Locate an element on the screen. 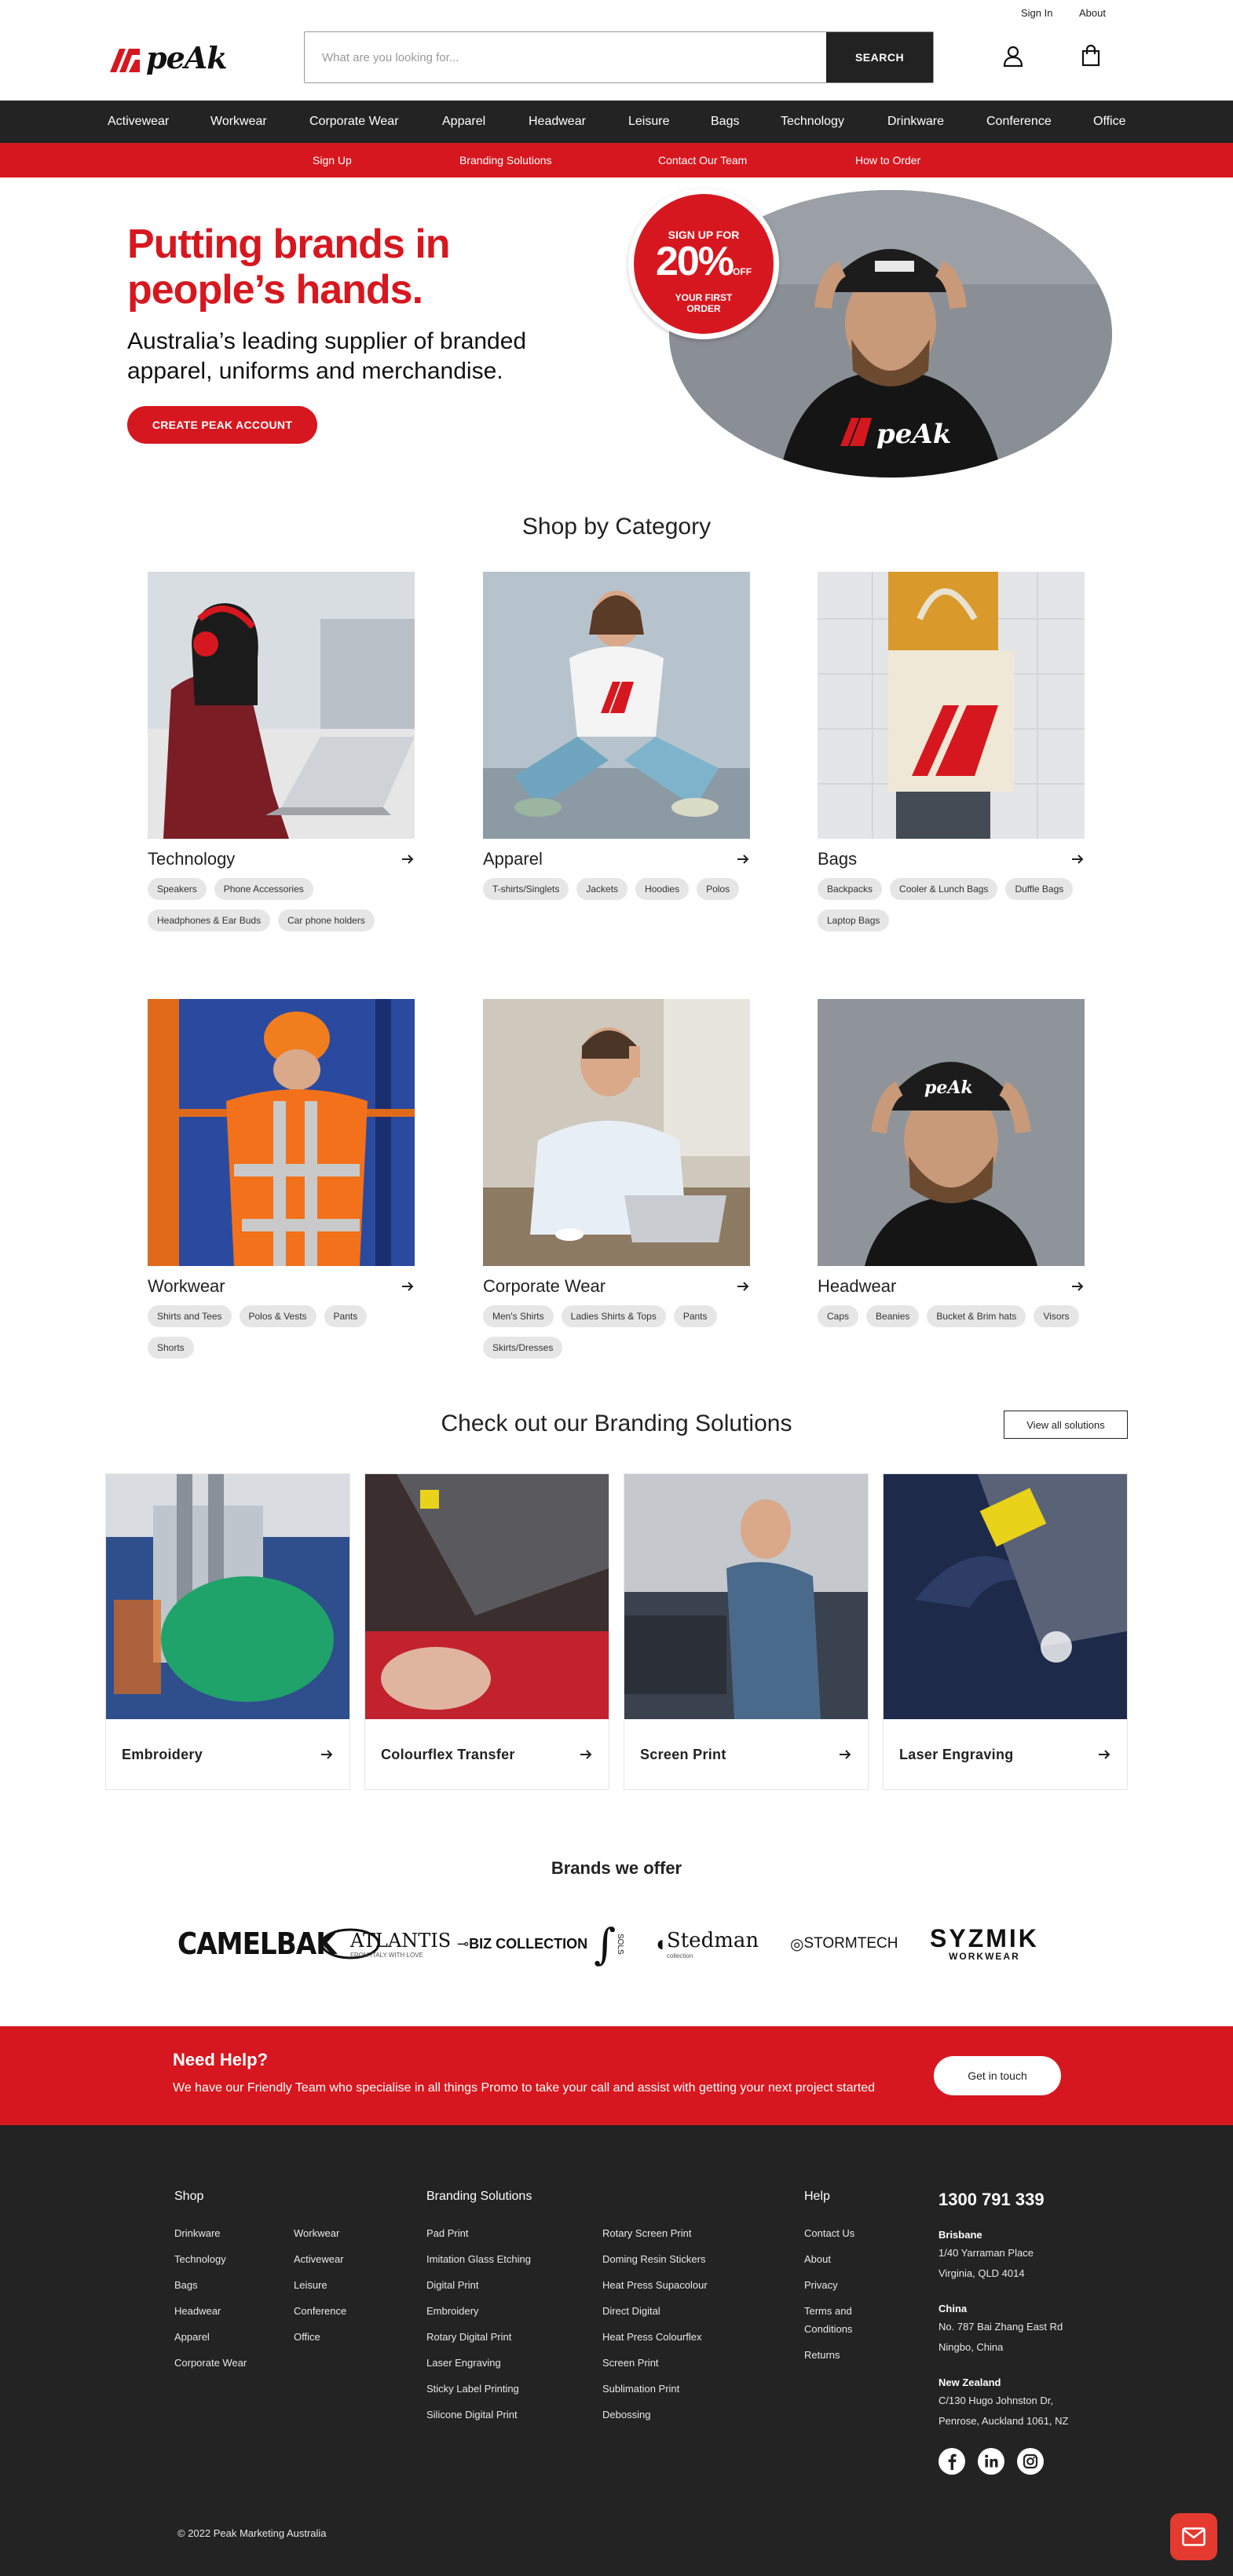 Image resolution: width=1233 pixels, height=2576 pixels. footer-link: Sublimation Print is located at coordinates (640, 2389).